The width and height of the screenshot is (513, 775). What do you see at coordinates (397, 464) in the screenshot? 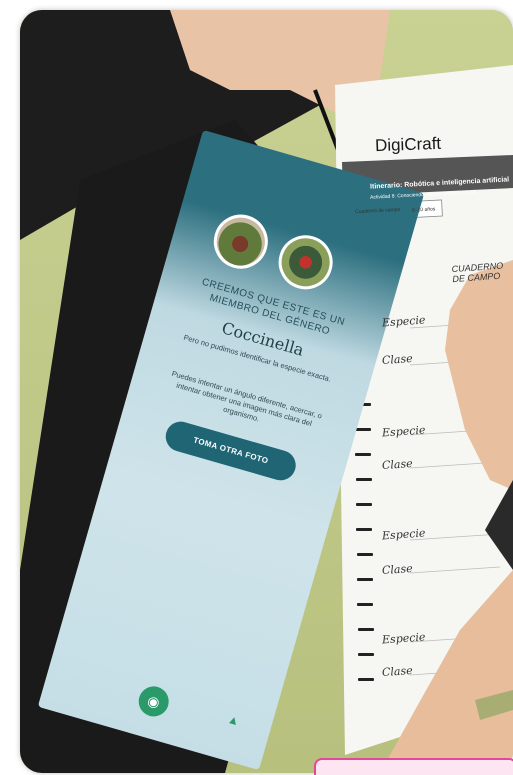
I see `label-class-2: Clase` at bounding box center [397, 464].